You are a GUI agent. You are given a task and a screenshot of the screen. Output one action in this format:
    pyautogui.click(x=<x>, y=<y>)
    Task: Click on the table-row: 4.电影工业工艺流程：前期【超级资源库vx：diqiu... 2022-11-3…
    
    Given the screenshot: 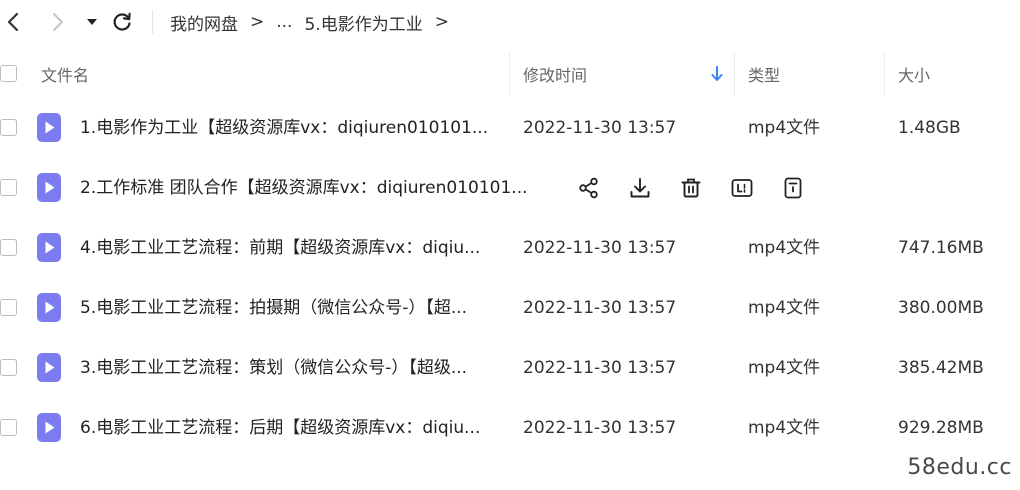 What is the action you would take?
    pyautogui.click(x=510, y=248)
    